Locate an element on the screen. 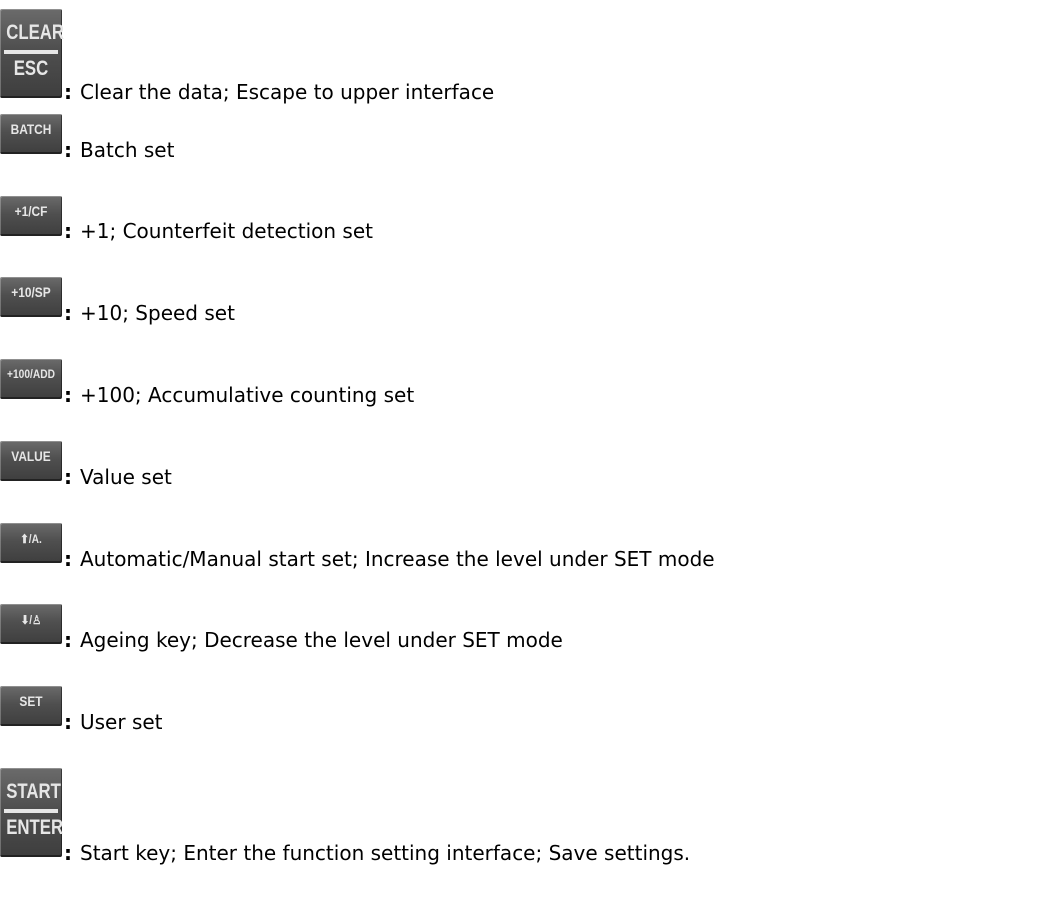  esc-key-label: ESC is located at coordinates (31, 68).